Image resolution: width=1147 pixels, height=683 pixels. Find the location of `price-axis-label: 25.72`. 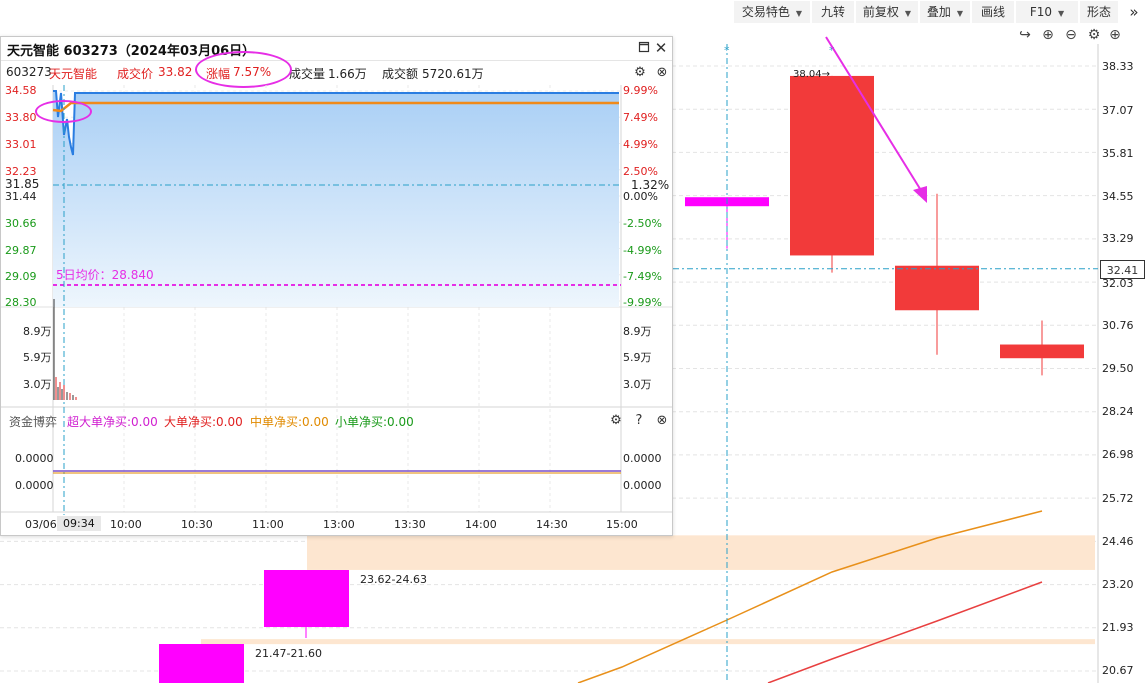

price-axis-label: 25.72 is located at coordinates (1118, 498).